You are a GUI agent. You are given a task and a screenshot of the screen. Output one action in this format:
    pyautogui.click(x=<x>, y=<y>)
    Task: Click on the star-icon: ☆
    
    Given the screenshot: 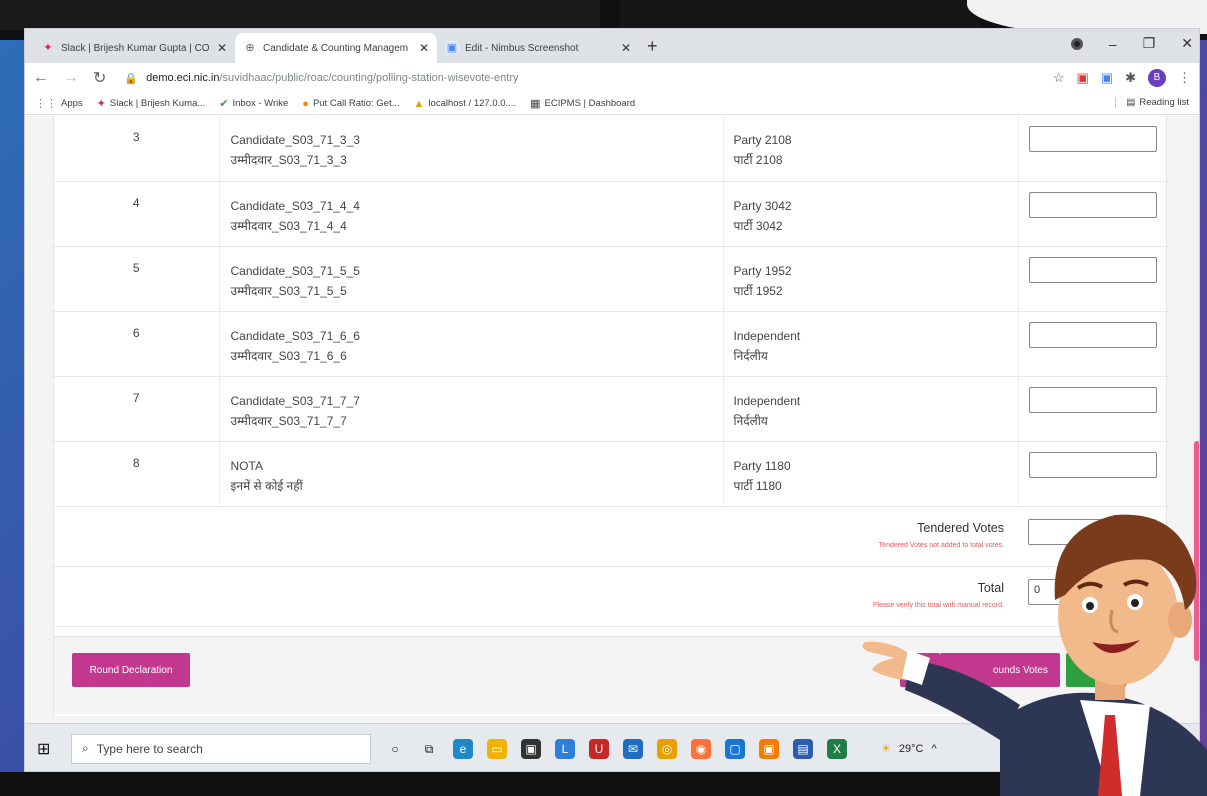 What is the action you would take?
    pyautogui.click(x=1059, y=78)
    